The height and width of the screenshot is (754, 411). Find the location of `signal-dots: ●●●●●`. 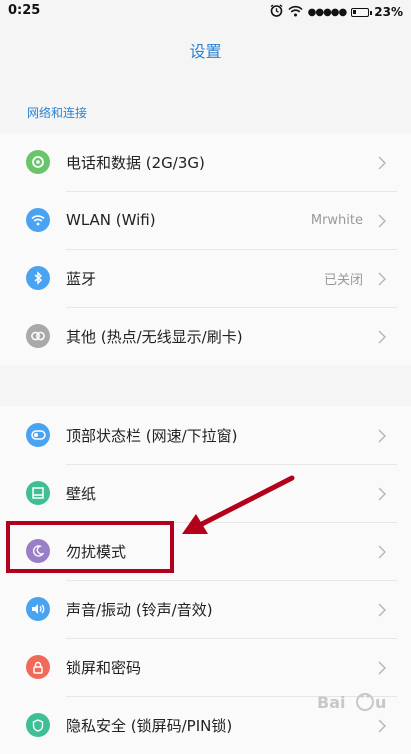

signal-dots: ●●●●● is located at coordinates (327, 12).